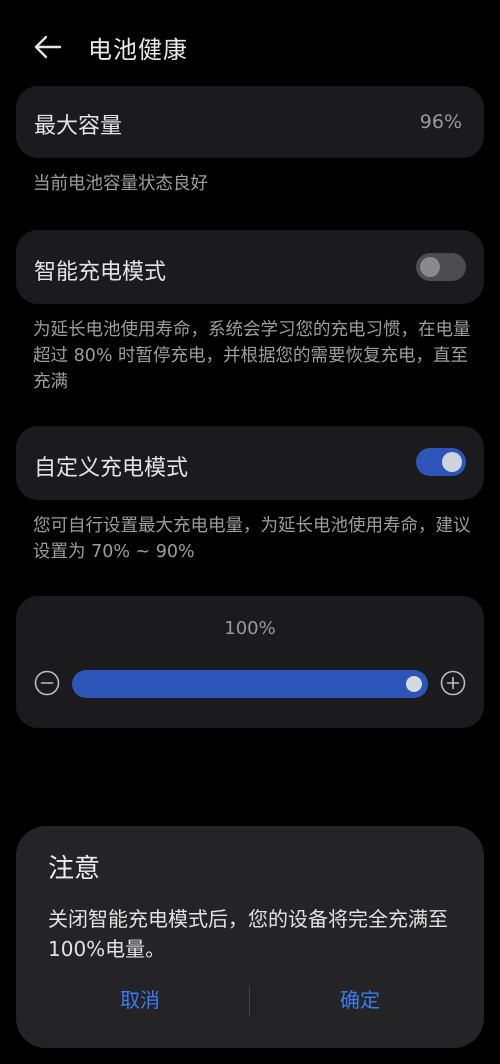  What do you see at coordinates (138, 50) in the screenshot?
I see `page-title: 电池健康` at bounding box center [138, 50].